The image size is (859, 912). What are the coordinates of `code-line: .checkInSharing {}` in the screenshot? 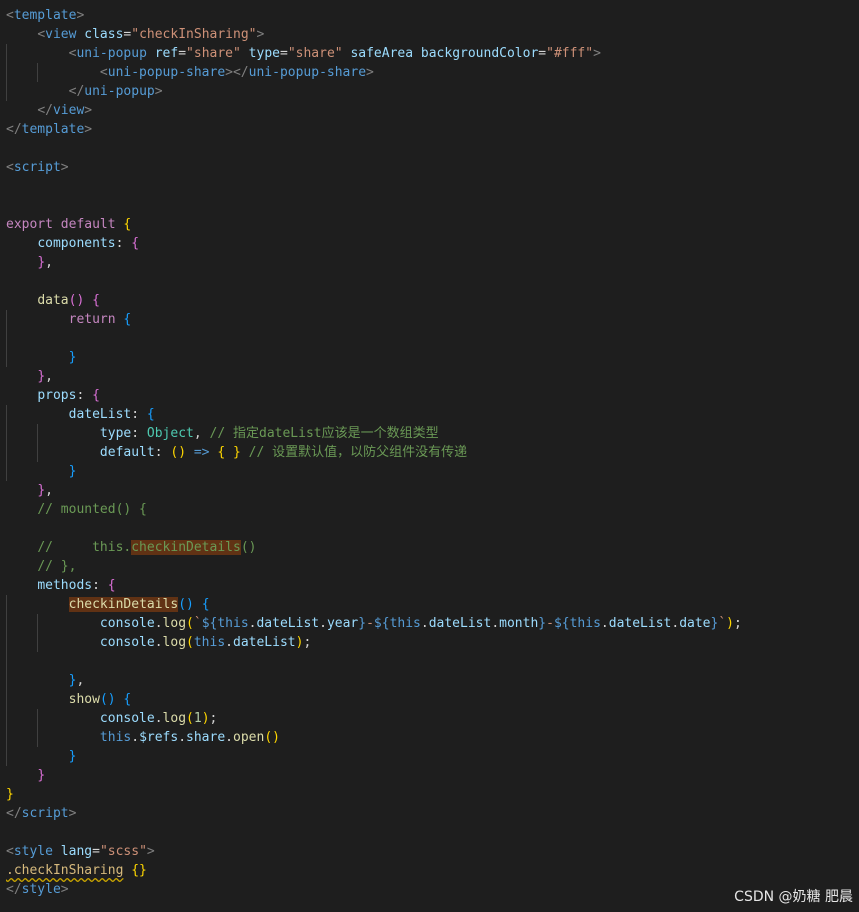 It's located at (76, 870).